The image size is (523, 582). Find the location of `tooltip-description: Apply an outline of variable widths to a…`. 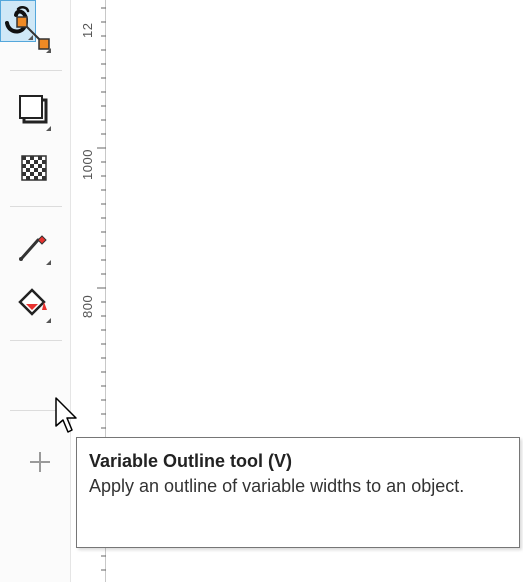

tooltip-description: Apply an outline of variable widths to a… is located at coordinates (277, 486).